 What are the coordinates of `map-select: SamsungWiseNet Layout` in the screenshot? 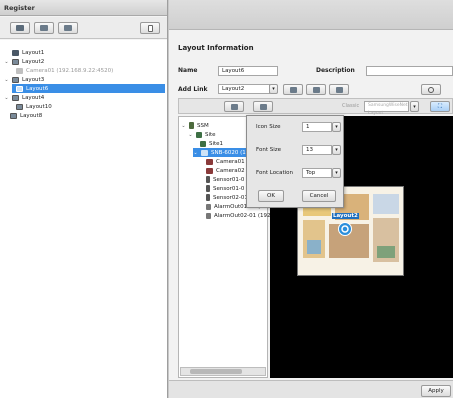 It's located at (386, 108).